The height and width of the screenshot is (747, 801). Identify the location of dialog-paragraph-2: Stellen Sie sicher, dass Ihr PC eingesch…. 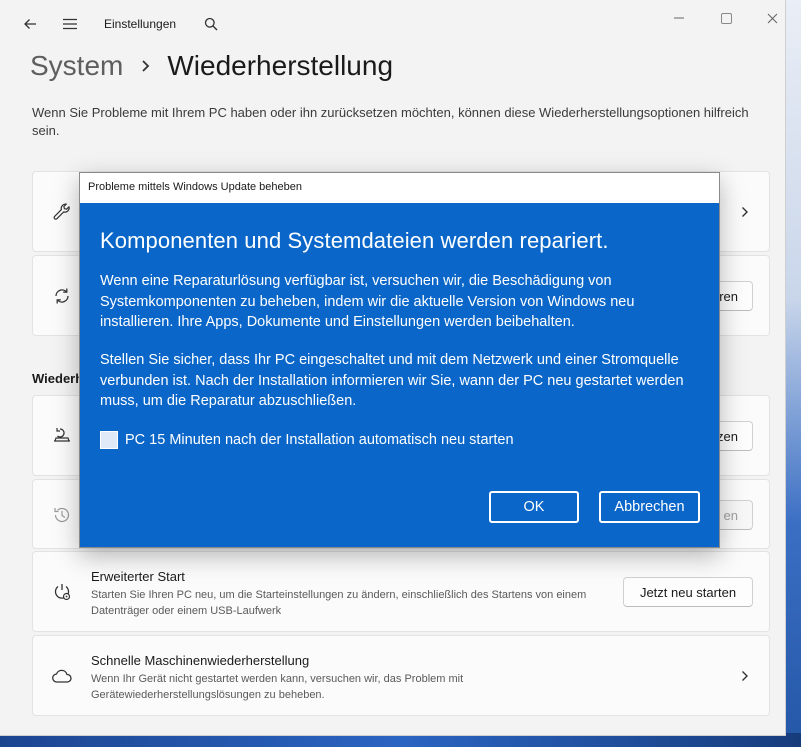
(392, 380).